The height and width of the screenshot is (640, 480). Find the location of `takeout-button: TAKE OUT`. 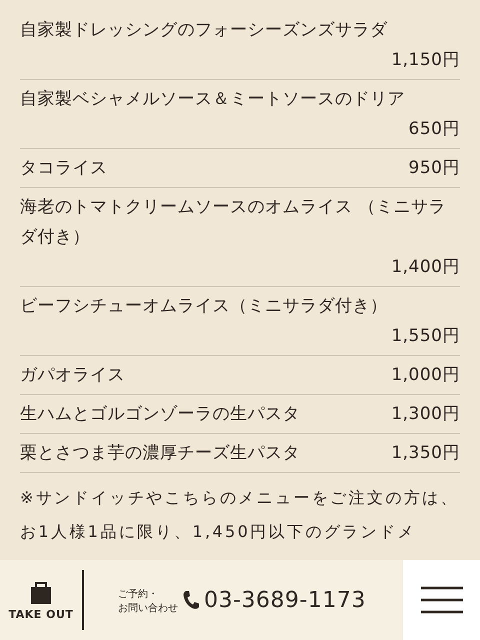

takeout-button: TAKE OUT is located at coordinates (42, 600).